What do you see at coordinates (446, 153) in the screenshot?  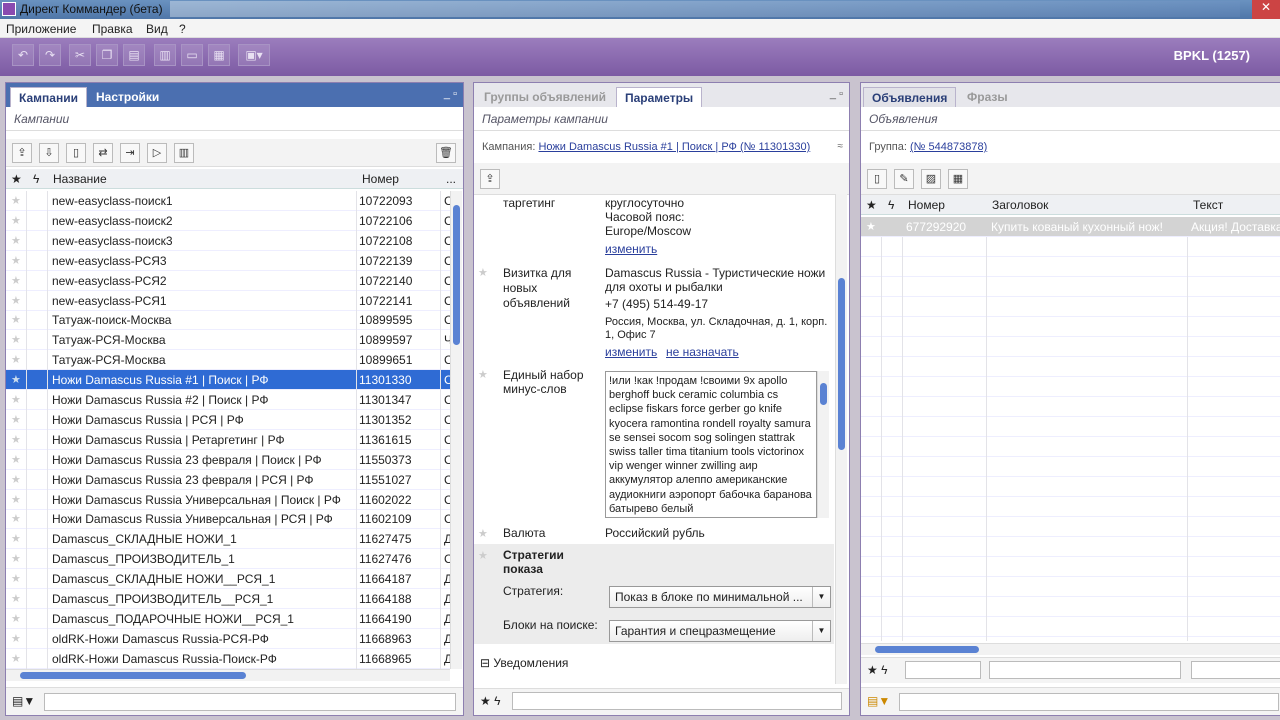 I see `trash-icon: 🗑` at bounding box center [446, 153].